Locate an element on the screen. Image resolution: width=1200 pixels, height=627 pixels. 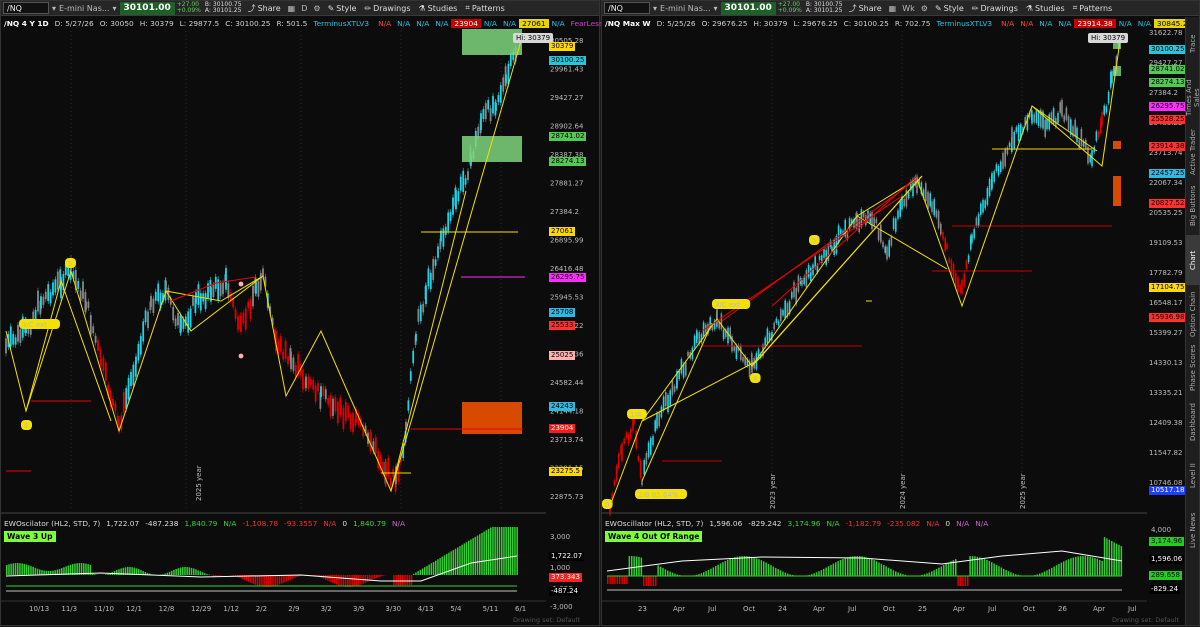
wave-status-badge: Wave 4 Out Of Range is located at coordinates (653, 536).